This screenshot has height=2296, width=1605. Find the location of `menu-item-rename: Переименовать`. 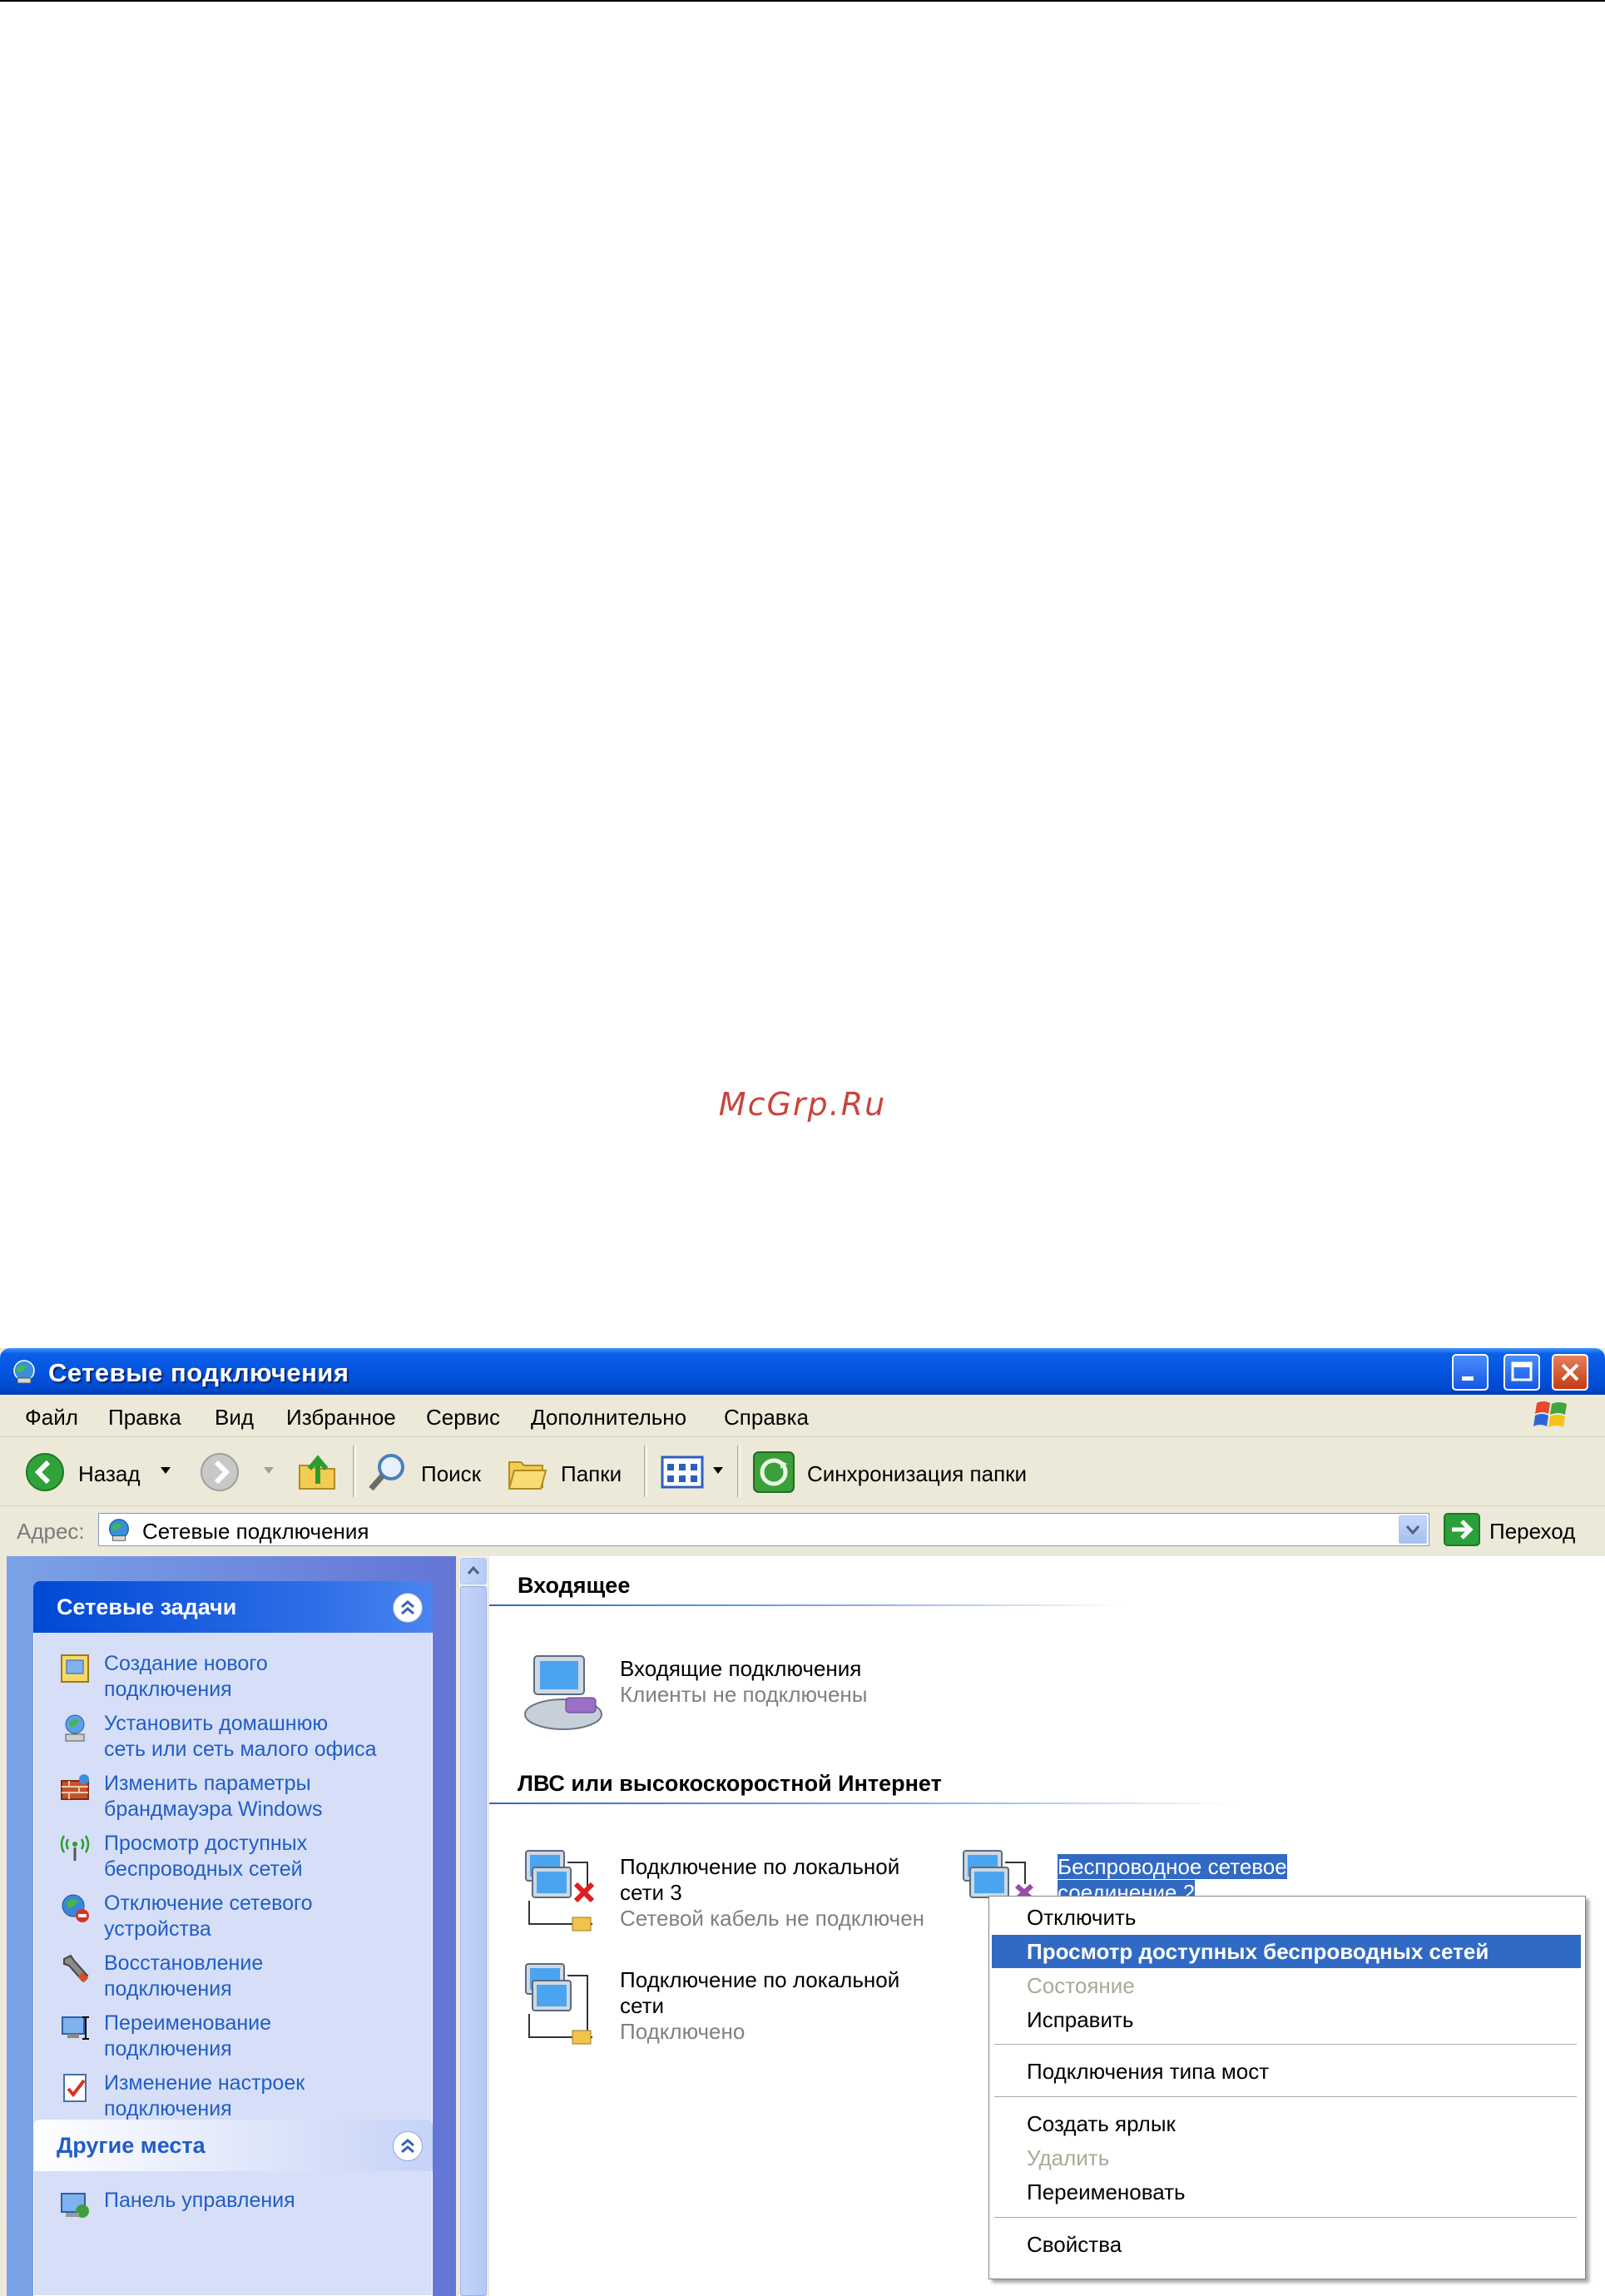

menu-item-rename: Переименовать is located at coordinates (1286, 2192).